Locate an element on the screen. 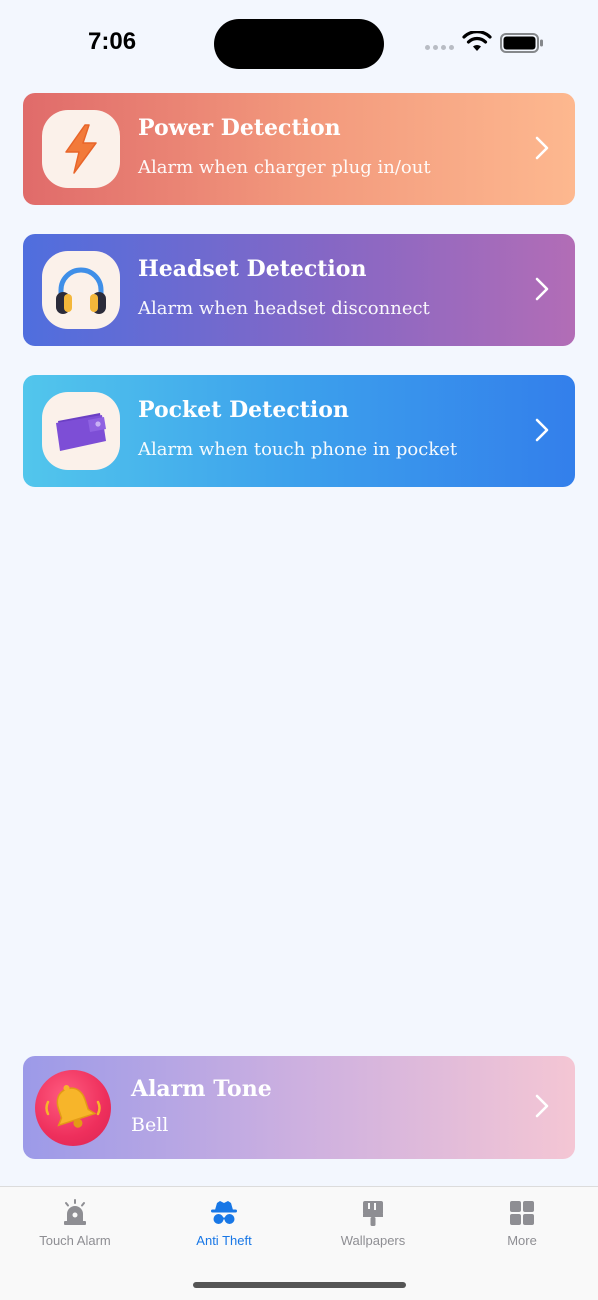 The height and width of the screenshot is (1300, 598). tab-label: Touch Alarm is located at coordinates (75, 1240).